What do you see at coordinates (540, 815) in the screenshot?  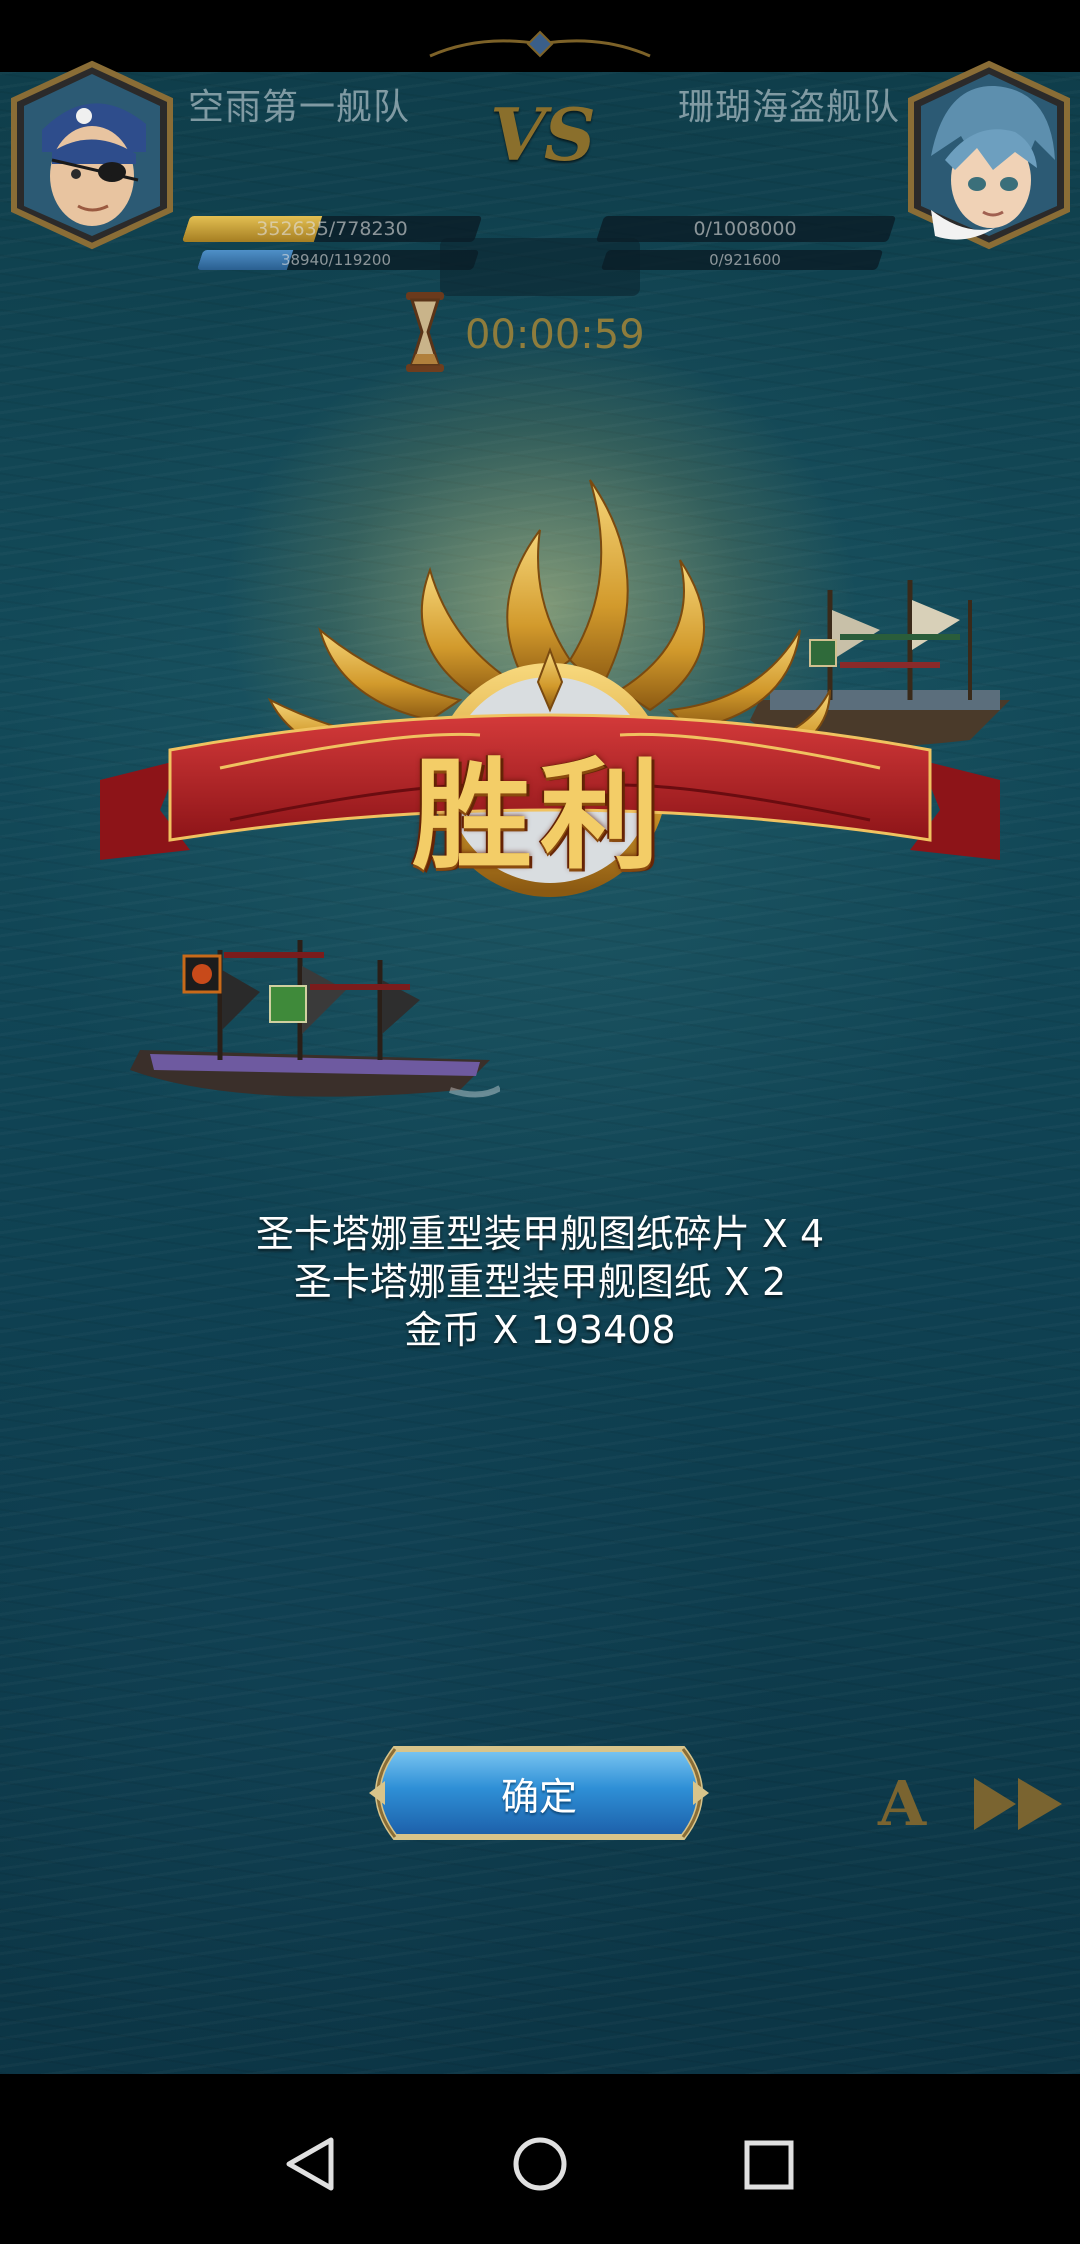 I see `victory-title: 胜利` at bounding box center [540, 815].